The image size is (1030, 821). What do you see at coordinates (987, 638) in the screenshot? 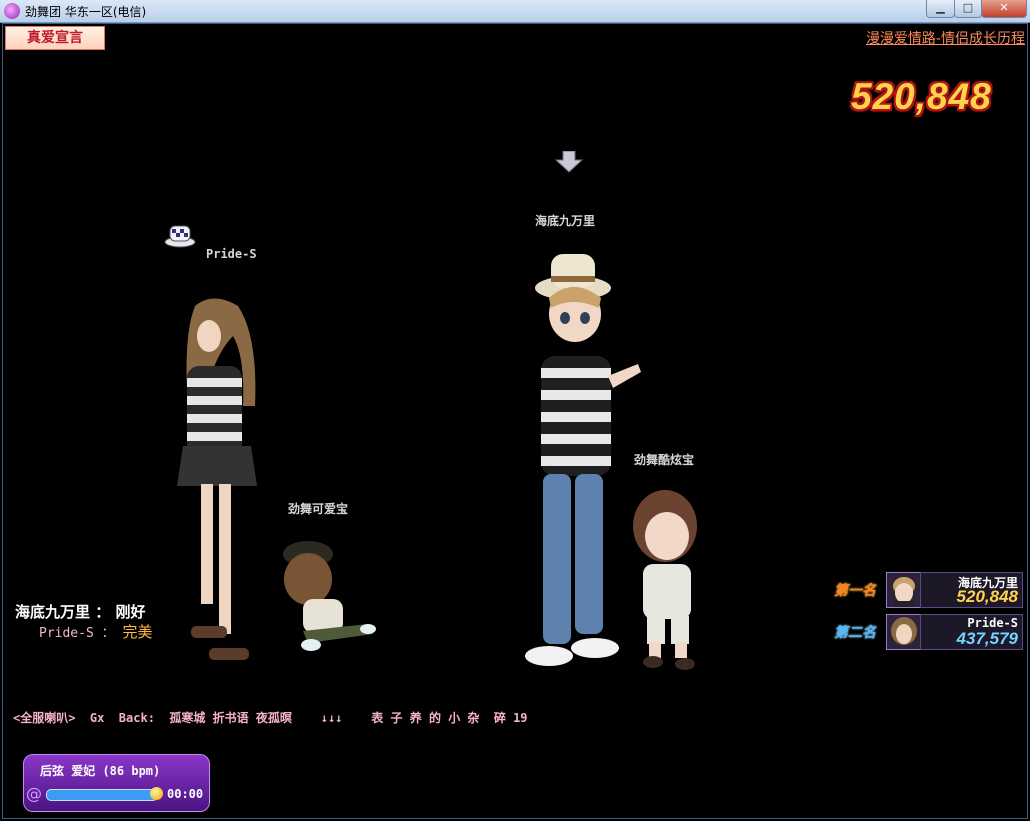
I see `rank-score-2: 437,579` at bounding box center [987, 638].